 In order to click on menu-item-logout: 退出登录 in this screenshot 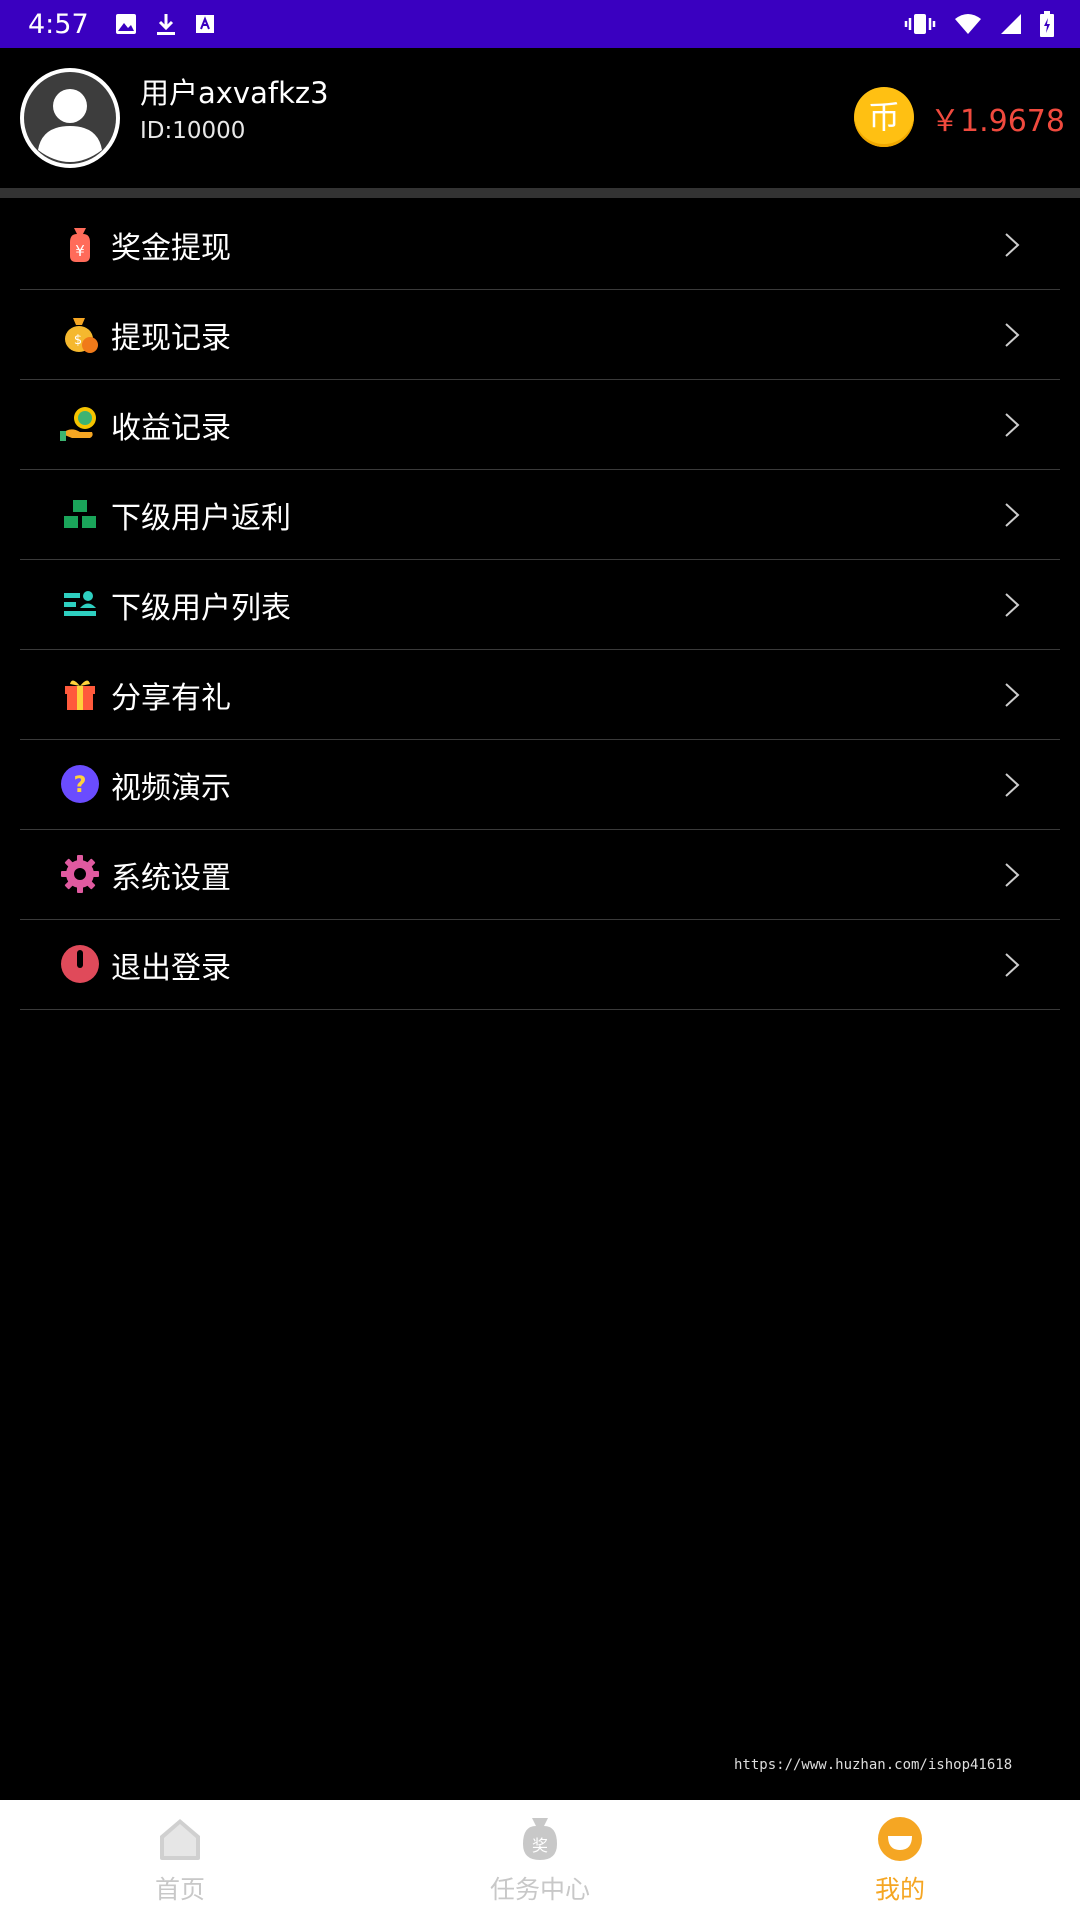, I will do `click(540, 965)`.